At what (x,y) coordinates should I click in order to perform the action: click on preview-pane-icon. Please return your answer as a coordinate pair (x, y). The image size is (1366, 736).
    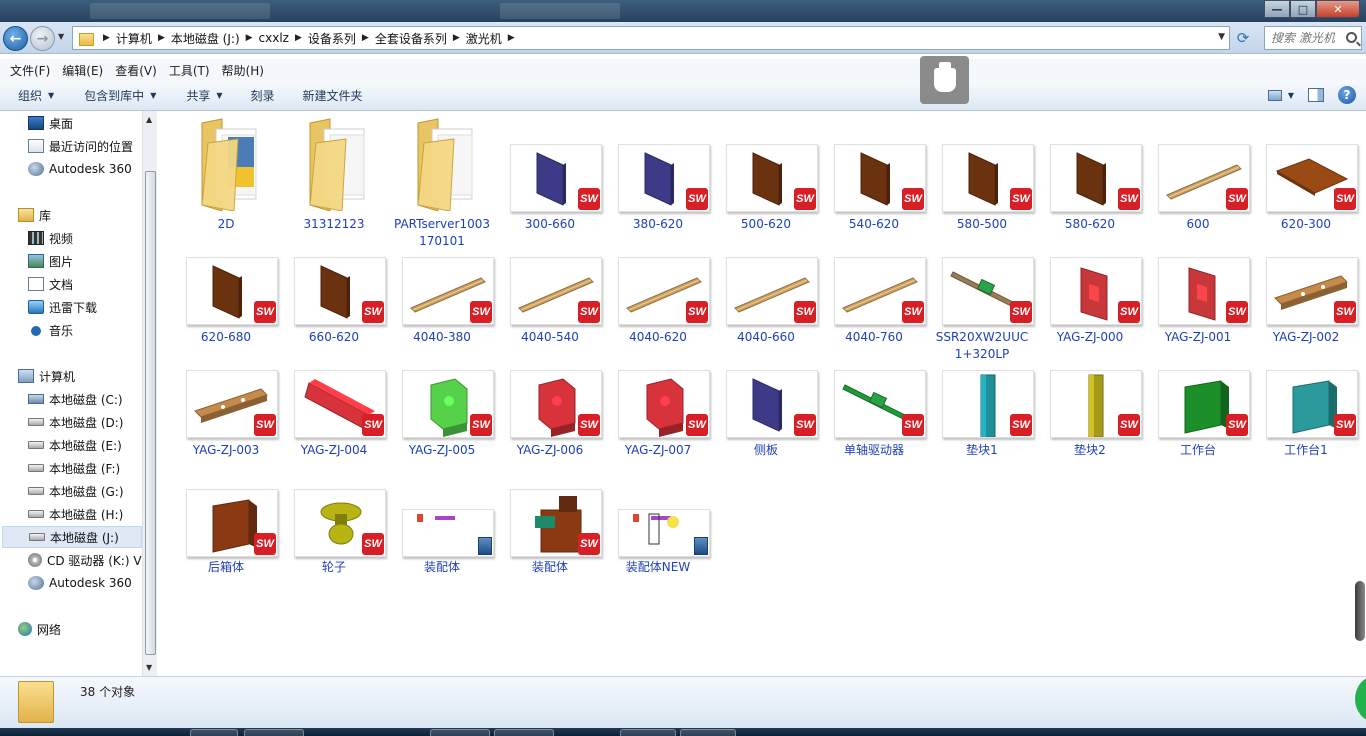
    Looking at the image, I should click on (1316, 95).